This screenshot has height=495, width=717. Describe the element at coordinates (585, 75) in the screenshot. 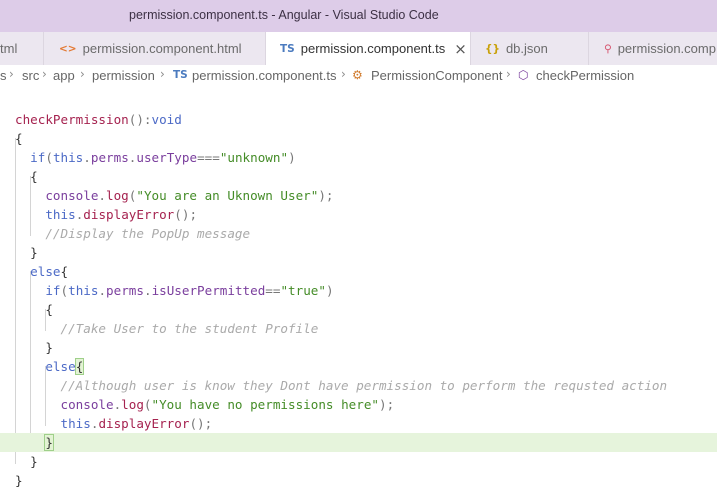

I see `breadcrumb-item-method: checkPermission` at that location.